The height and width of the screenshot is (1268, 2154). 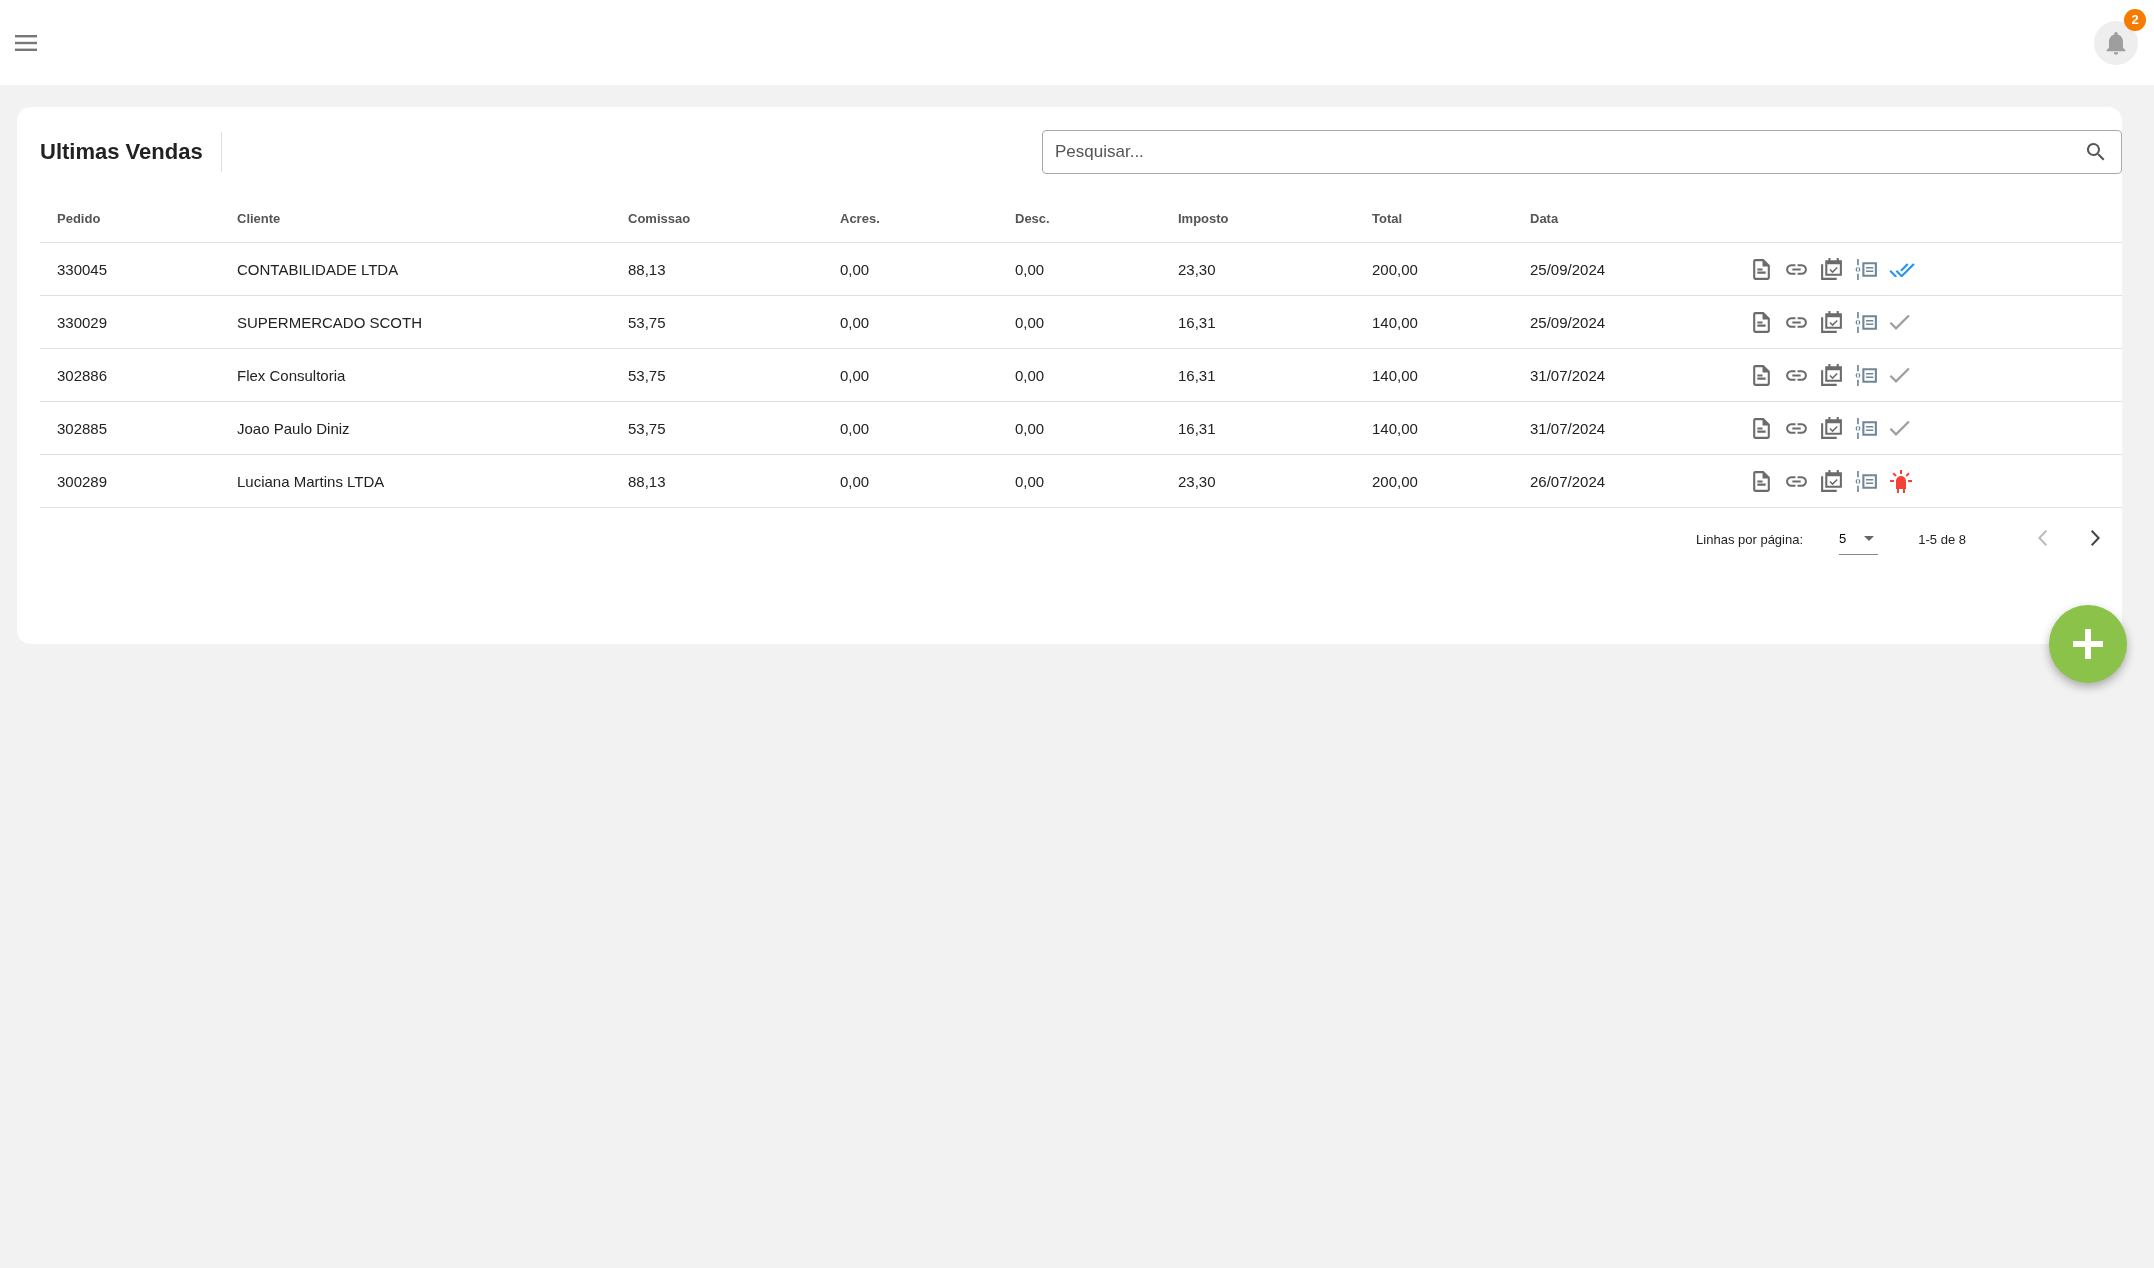 What do you see at coordinates (2095, 538) in the screenshot?
I see `chevron-right-icon` at bounding box center [2095, 538].